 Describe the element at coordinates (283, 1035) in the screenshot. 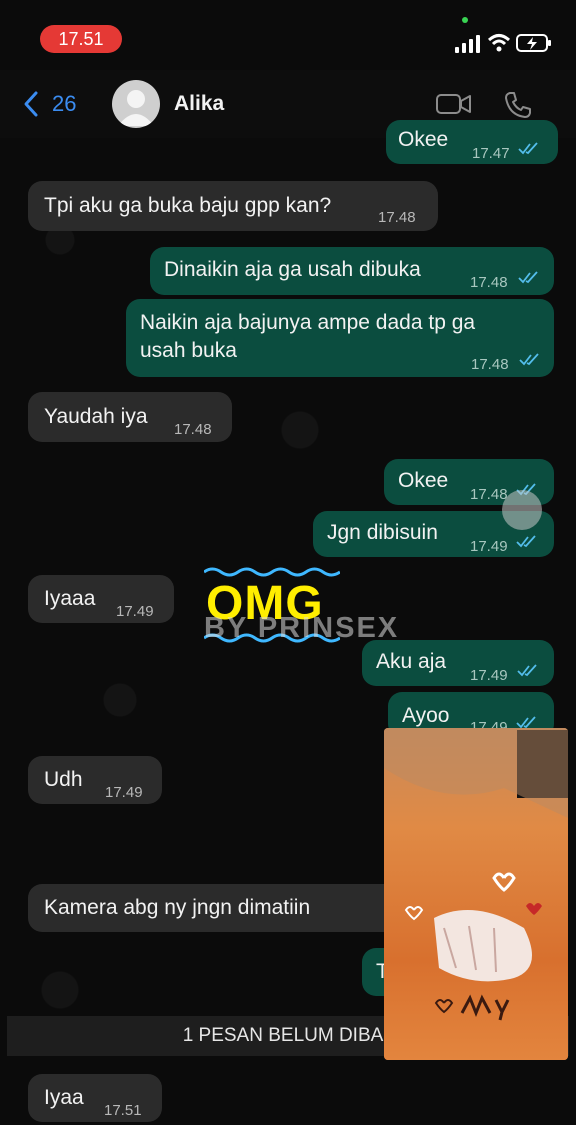

I see `unread-banner-text: 1 PESAN BELUM DIBA` at that location.